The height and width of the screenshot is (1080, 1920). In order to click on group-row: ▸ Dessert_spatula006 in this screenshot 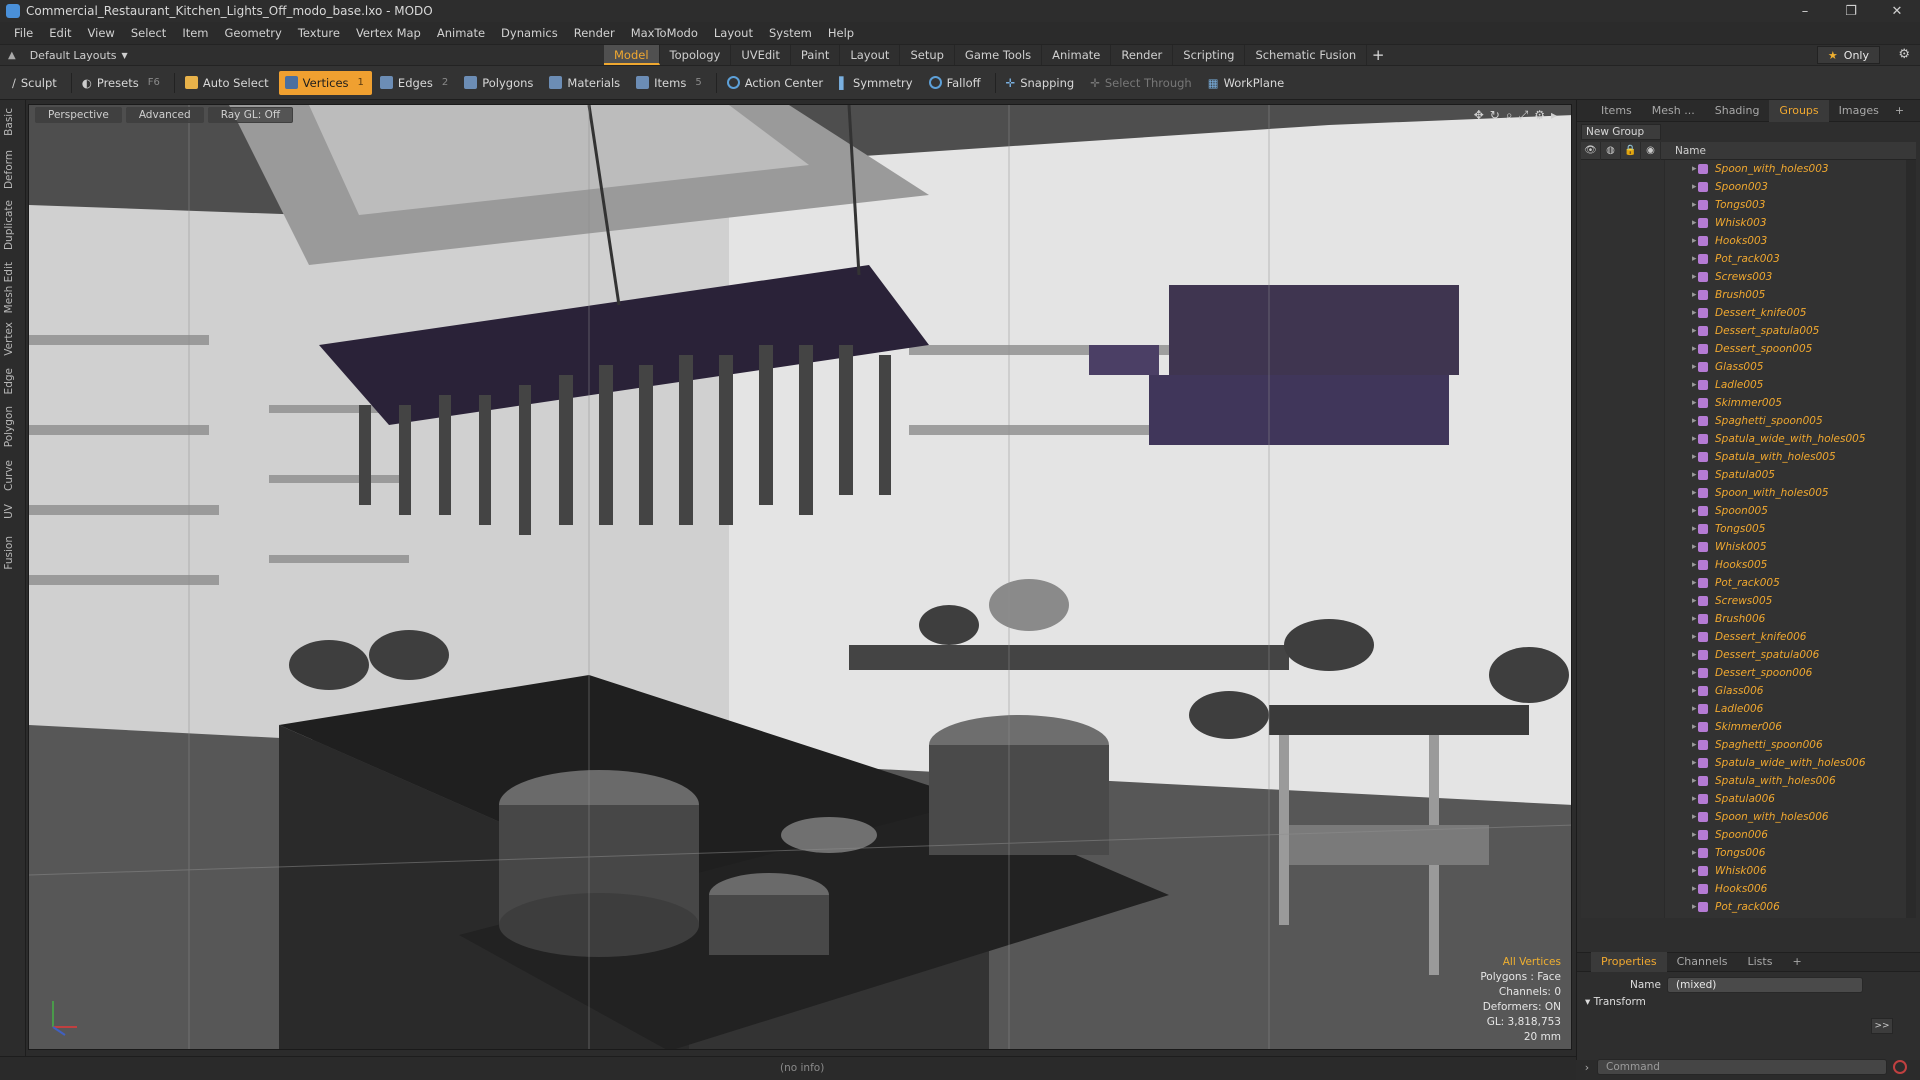, I will do `click(1748, 655)`.